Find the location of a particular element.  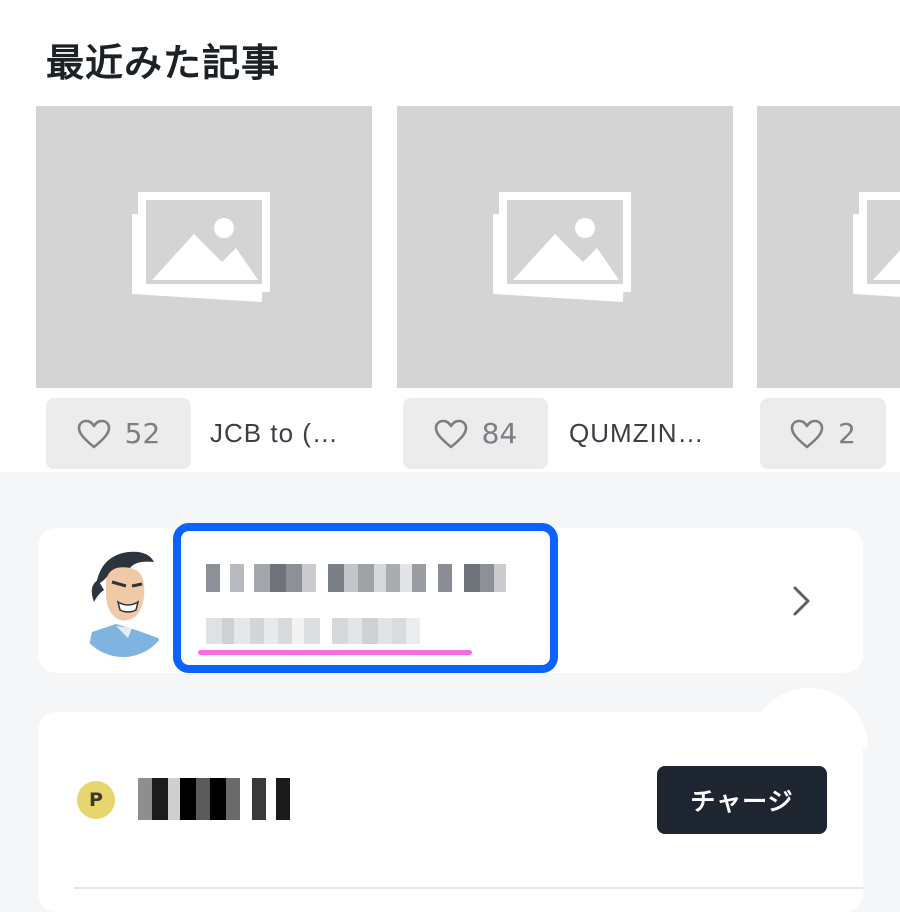

like-button: 2 is located at coordinates (823, 433).